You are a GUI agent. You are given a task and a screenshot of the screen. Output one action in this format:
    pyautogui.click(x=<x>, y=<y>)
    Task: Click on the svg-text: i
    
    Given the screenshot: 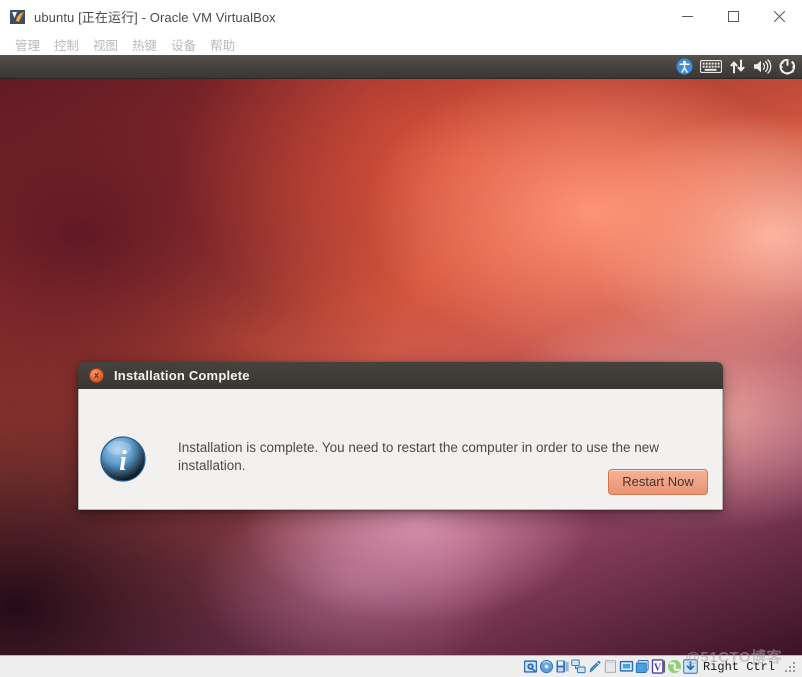 What is the action you would take?
    pyautogui.click(x=123, y=461)
    